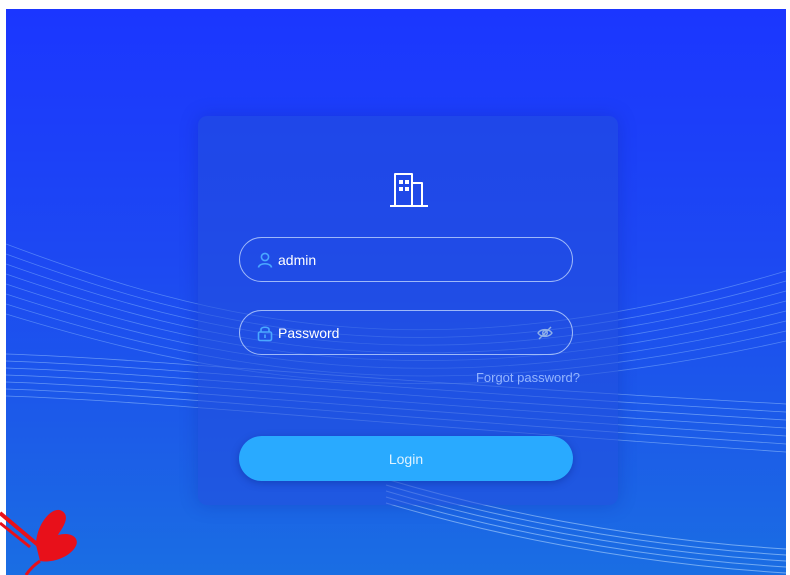 This screenshot has width=790, height=575. I want to click on lock-icon, so click(265, 333).